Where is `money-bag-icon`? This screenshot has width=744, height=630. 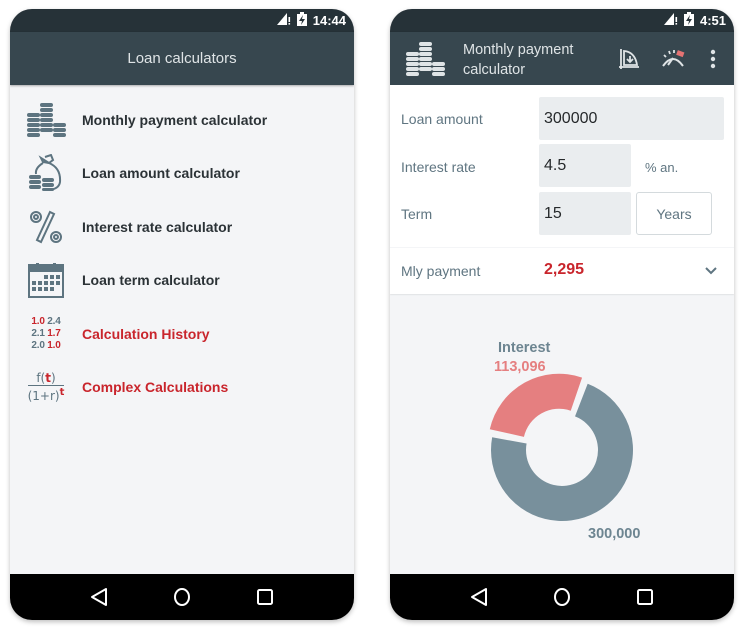
money-bag-icon is located at coordinates (46, 173).